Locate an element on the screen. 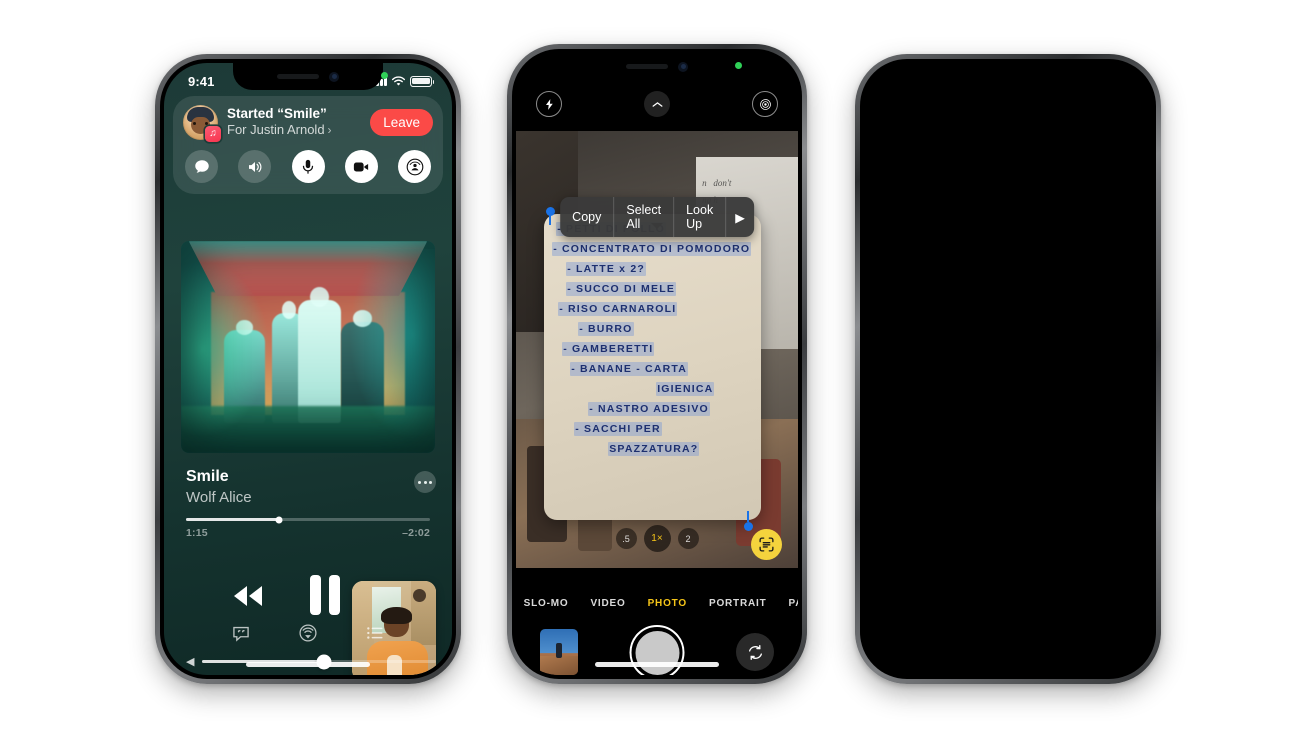 The height and width of the screenshot is (738, 1312). flash-button is located at coordinates (549, 104).